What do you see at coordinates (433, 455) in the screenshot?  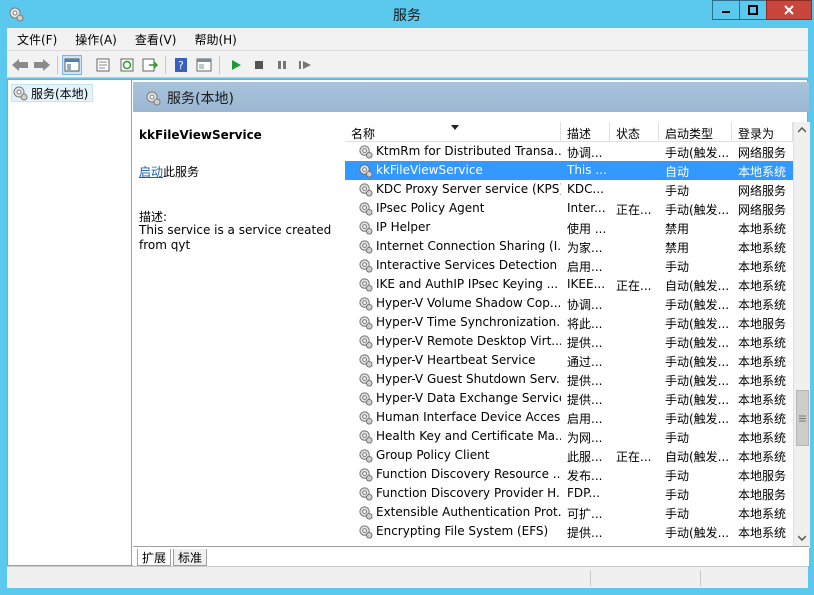 I see `cell-name: Group Policy Client` at bounding box center [433, 455].